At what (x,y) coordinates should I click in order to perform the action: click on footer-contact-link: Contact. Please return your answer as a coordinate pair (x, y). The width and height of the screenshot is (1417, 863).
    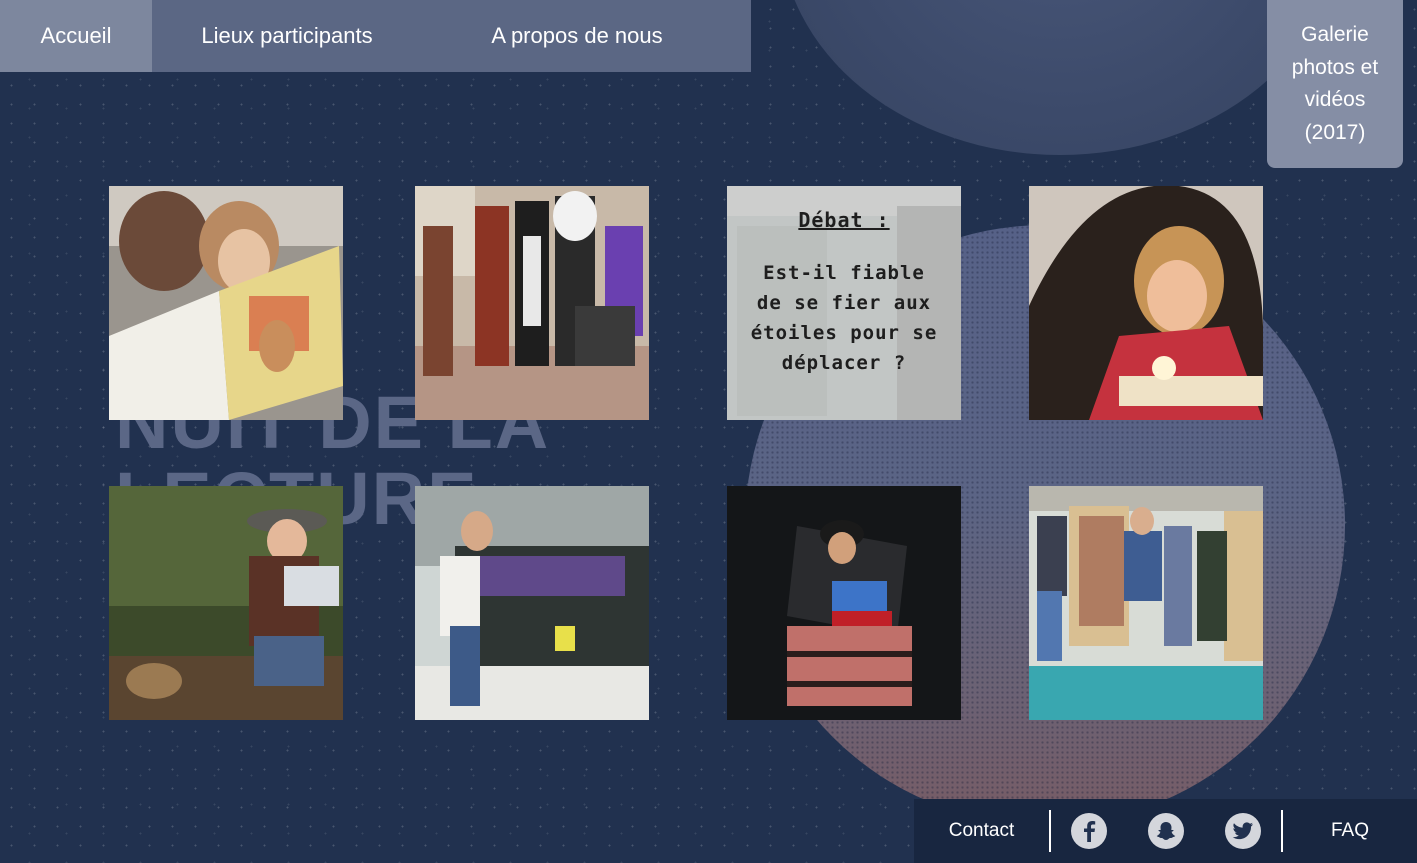
    Looking at the image, I should click on (981, 831).